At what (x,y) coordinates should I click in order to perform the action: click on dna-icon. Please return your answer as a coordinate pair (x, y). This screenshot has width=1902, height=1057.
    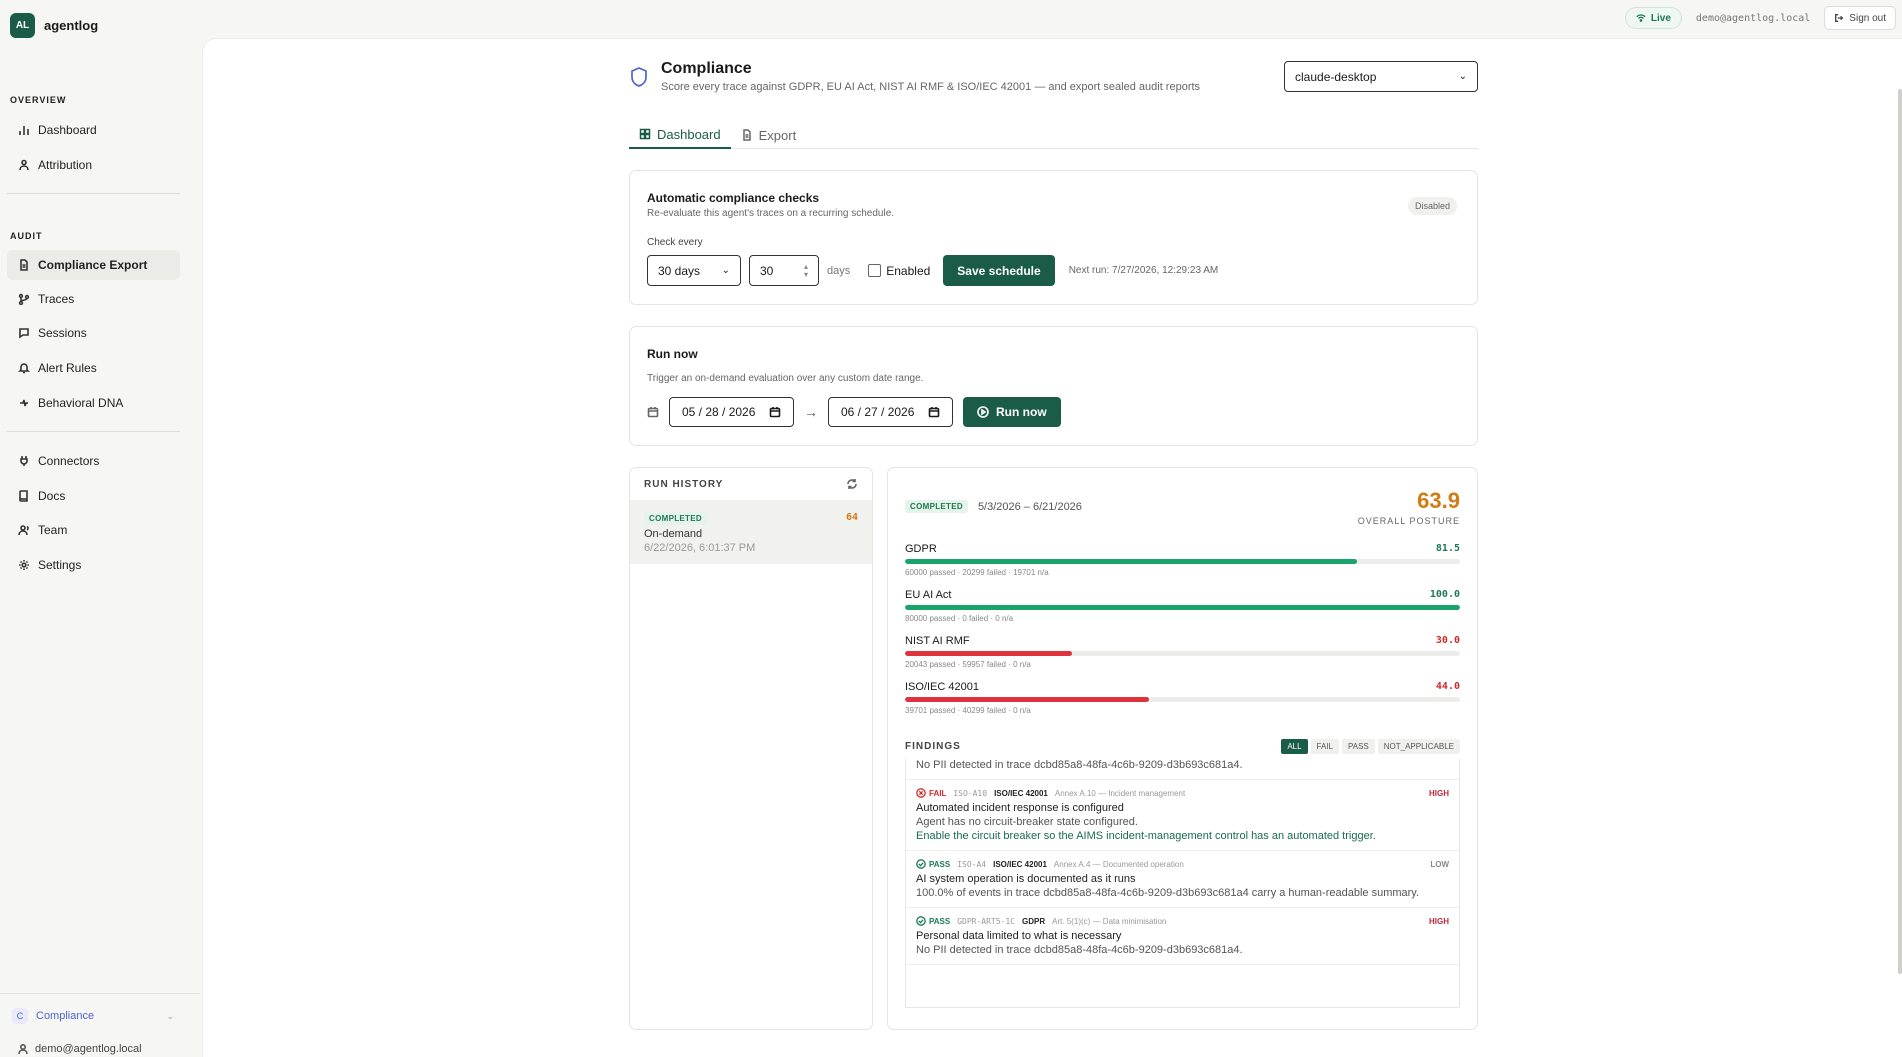
    Looking at the image, I should click on (24, 403).